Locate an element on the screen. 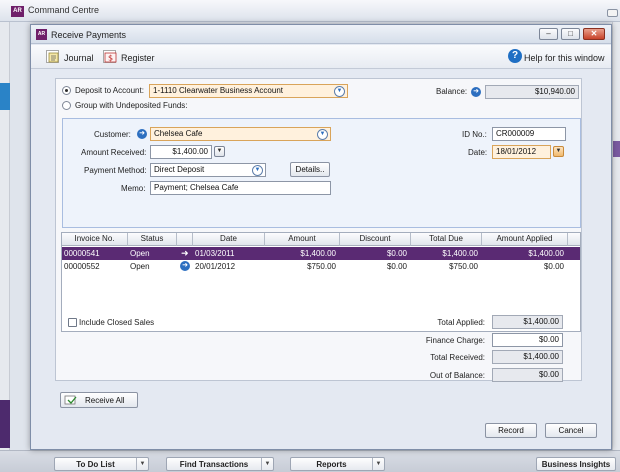 The width and height of the screenshot is (620, 472). memo-field: Payment; Chelsea Cafe is located at coordinates (240, 188).